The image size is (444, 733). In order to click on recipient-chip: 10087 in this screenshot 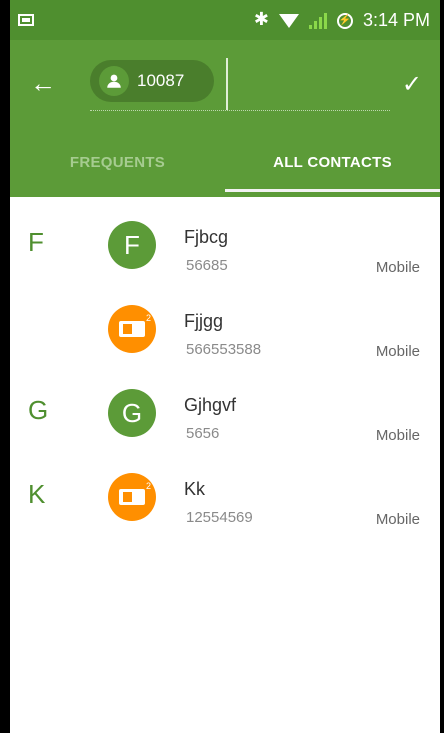, I will do `click(152, 81)`.